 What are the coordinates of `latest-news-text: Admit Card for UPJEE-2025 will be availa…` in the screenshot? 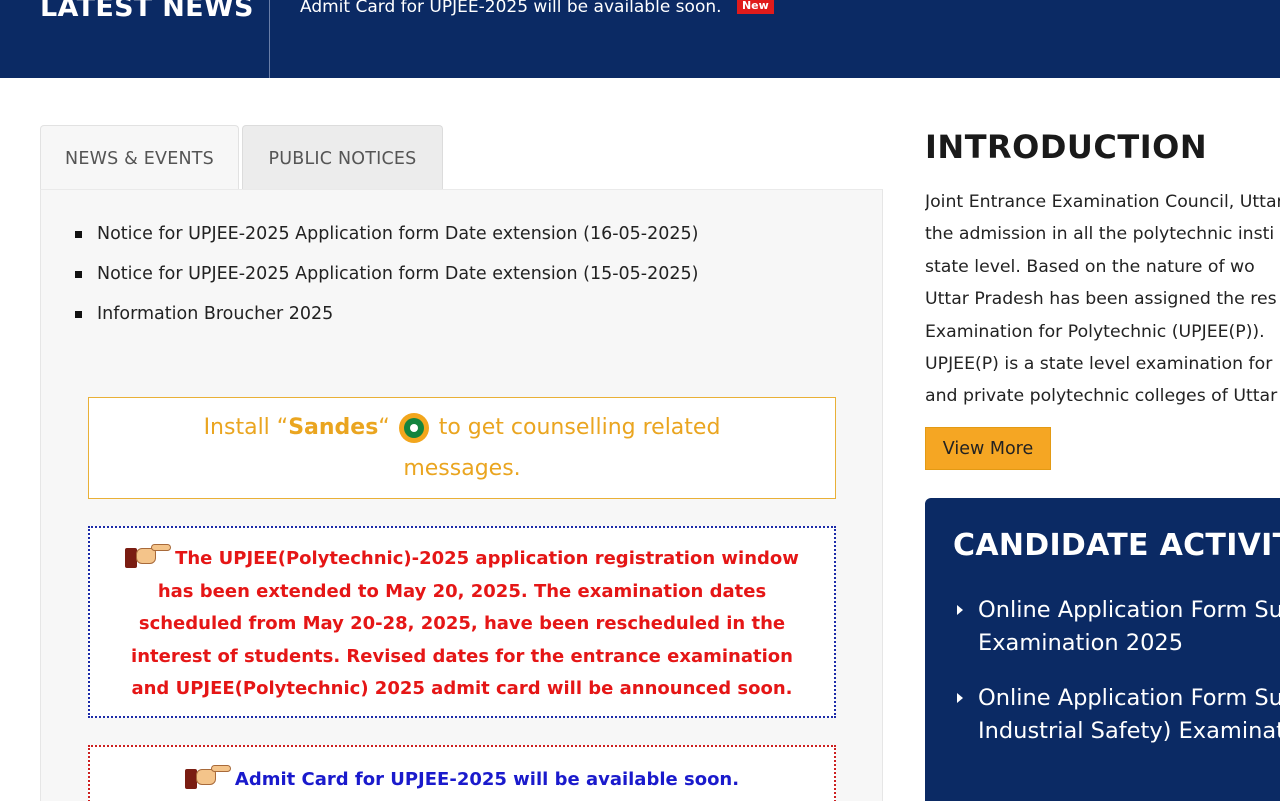 It's located at (511, 8).